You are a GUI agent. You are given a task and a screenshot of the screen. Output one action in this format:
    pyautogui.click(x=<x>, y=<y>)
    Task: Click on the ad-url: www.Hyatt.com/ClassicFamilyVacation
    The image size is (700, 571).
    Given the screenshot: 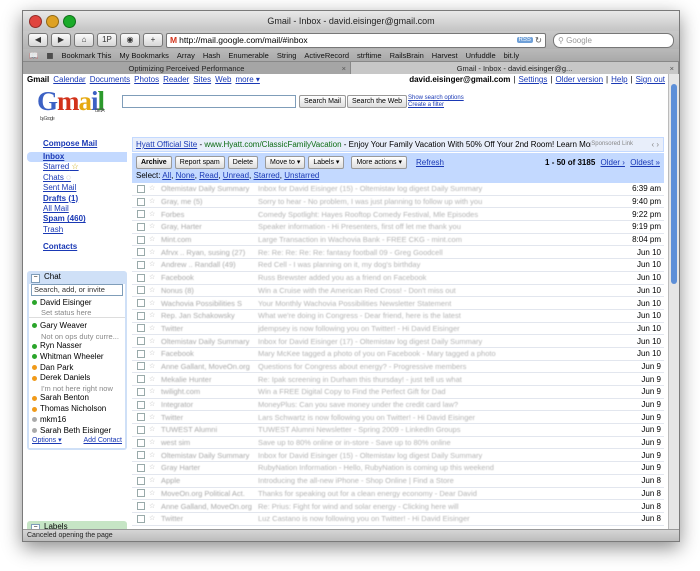 What is the action you would take?
    pyautogui.click(x=272, y=144)
    